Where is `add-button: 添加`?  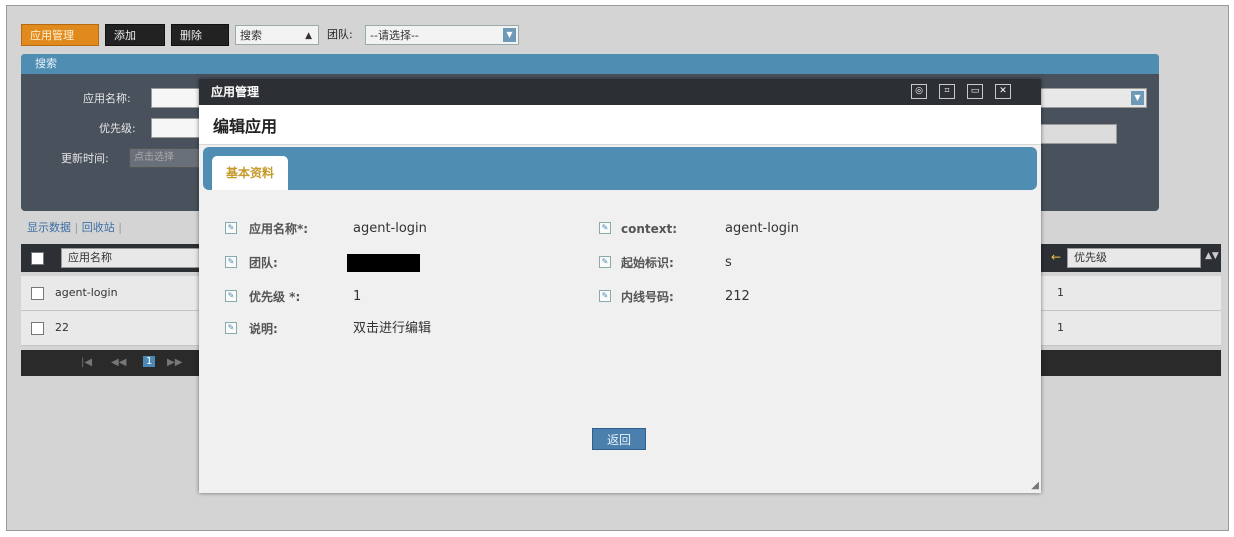
add-button: 添加 is located at coordinates (135, 35).